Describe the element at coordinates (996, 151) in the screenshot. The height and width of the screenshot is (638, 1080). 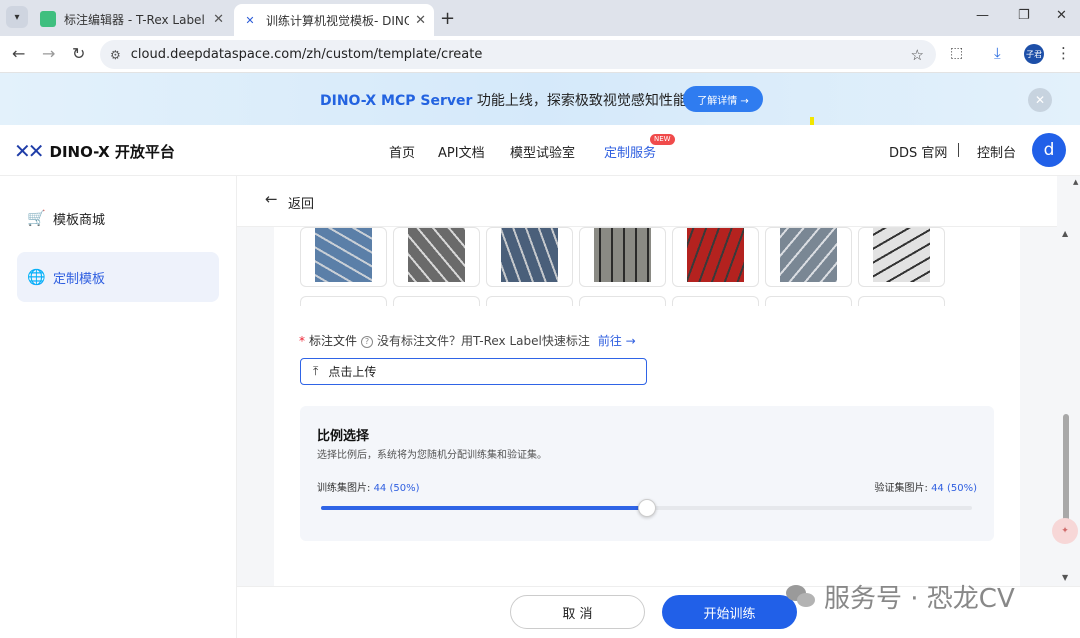
I see `console-link: 控制台` at that location.